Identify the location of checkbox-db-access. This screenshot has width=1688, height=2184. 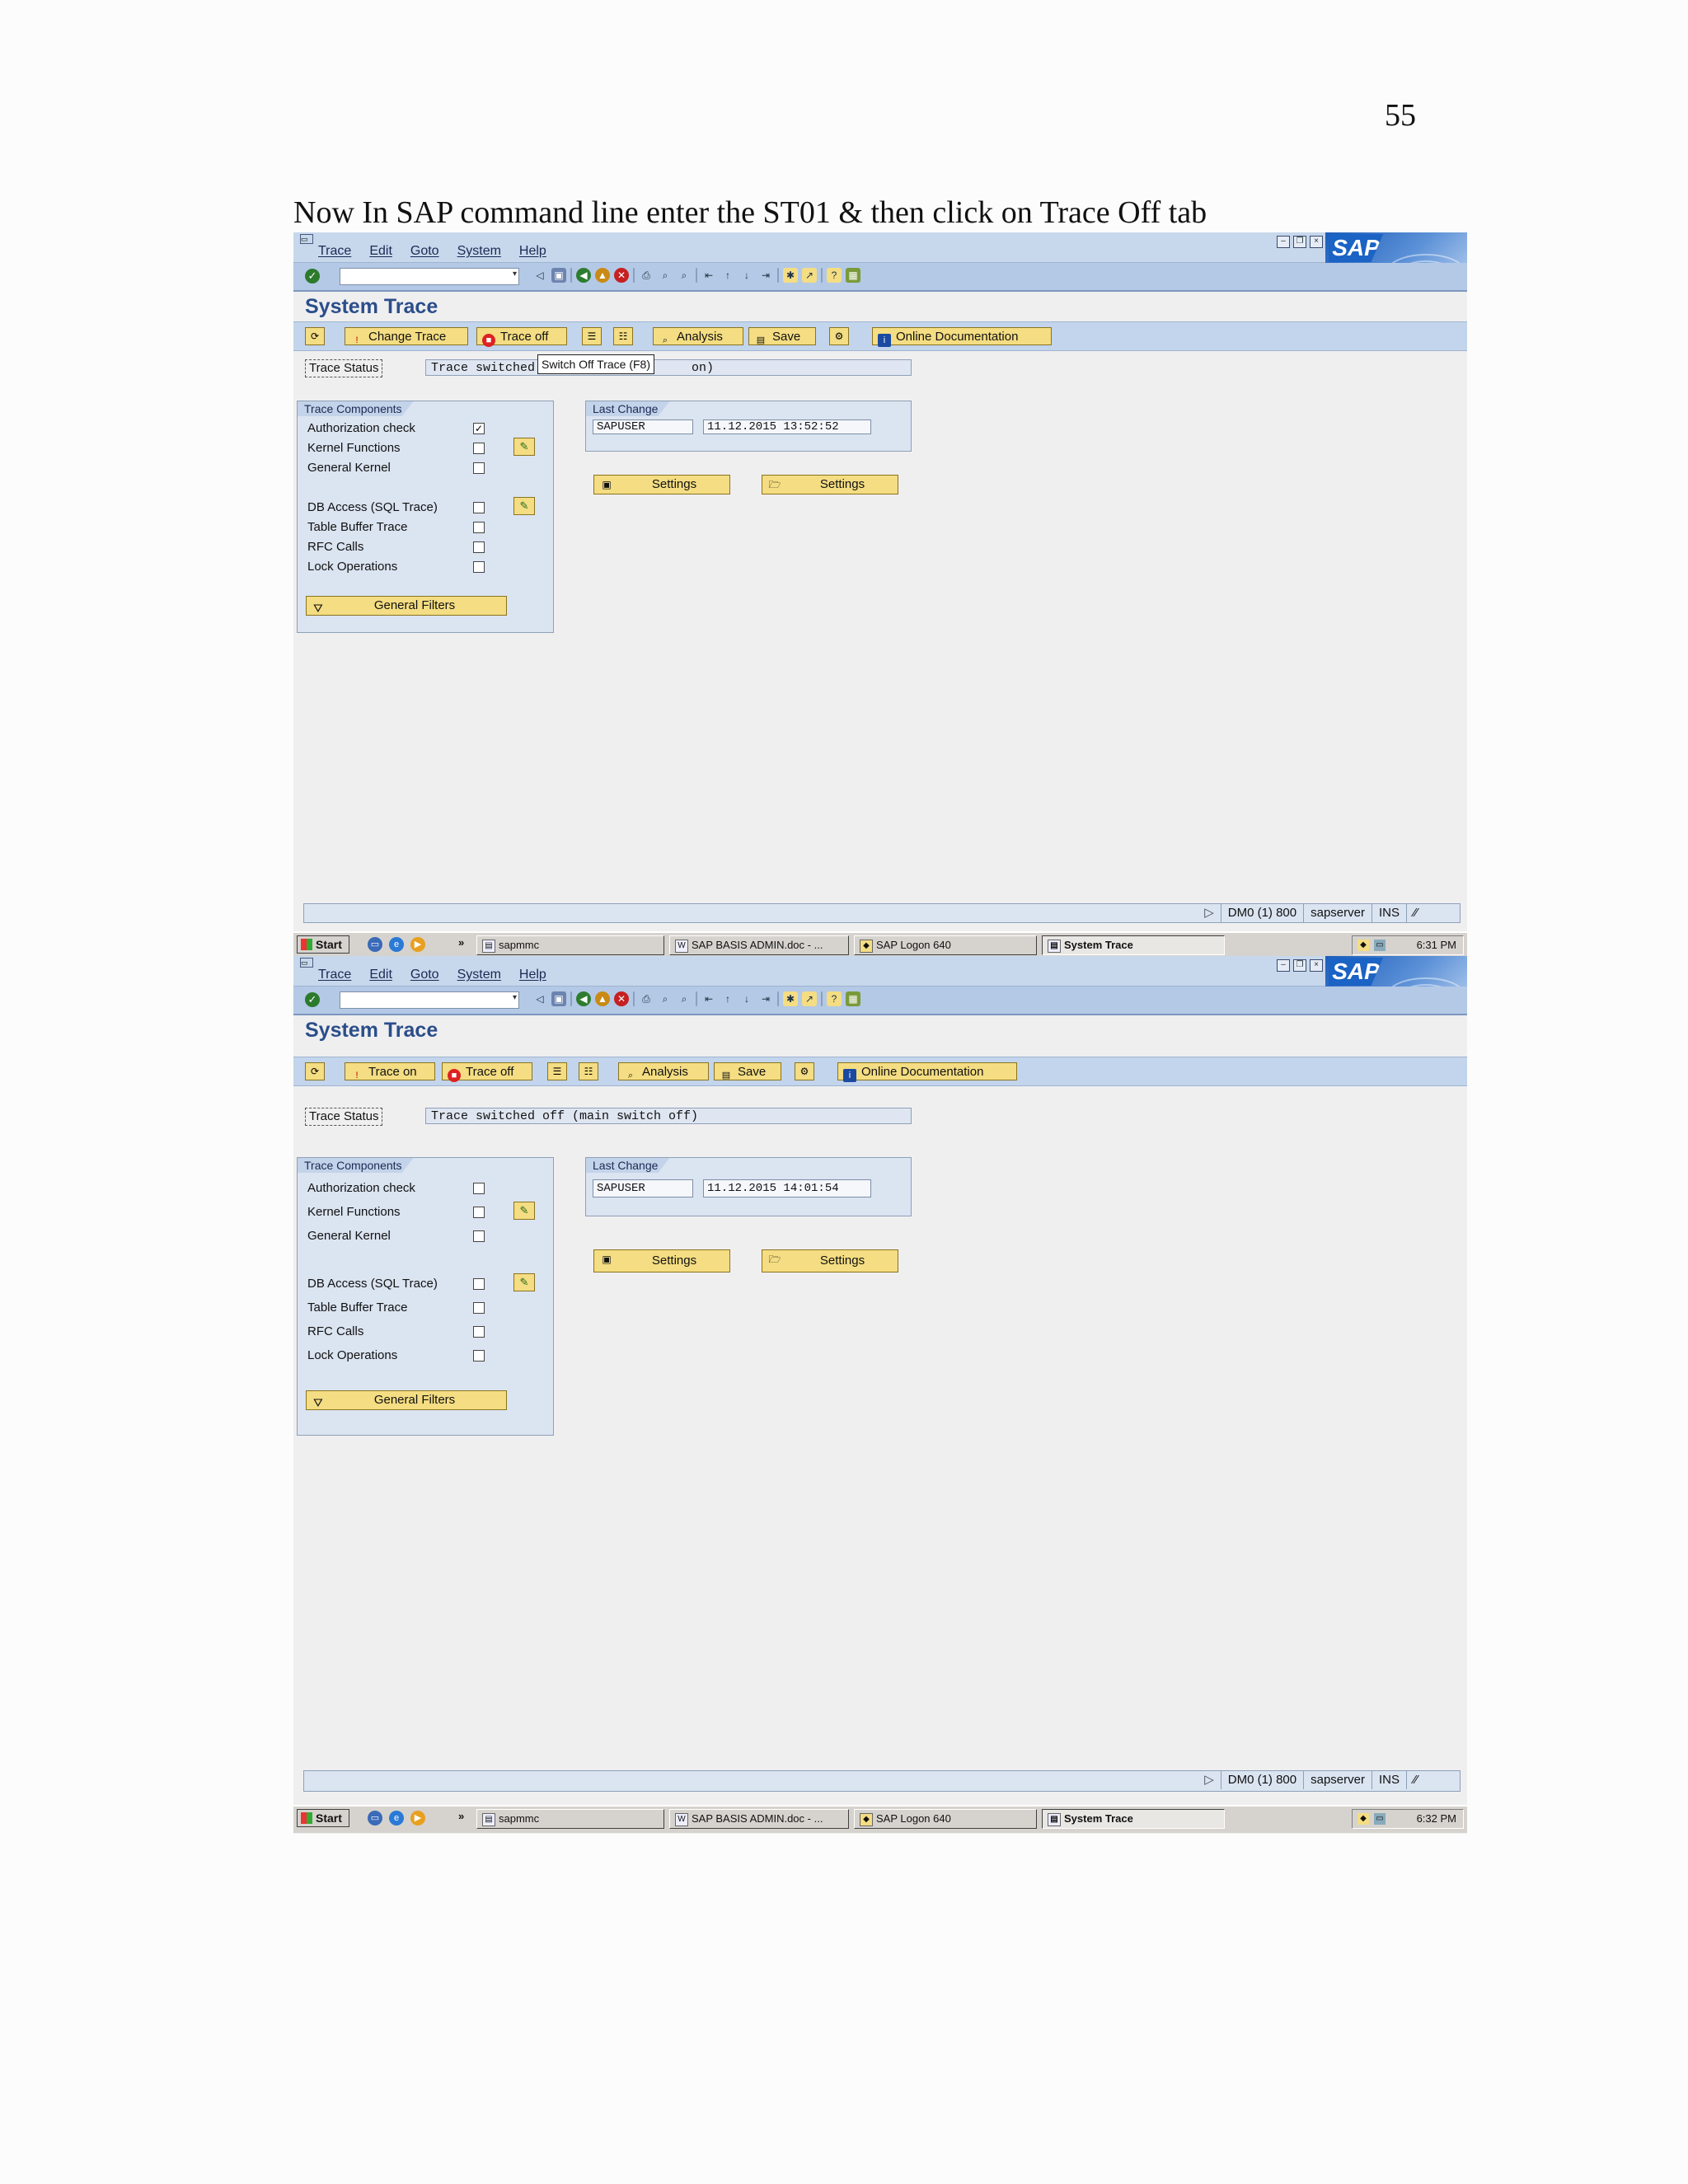
(479, 1284).